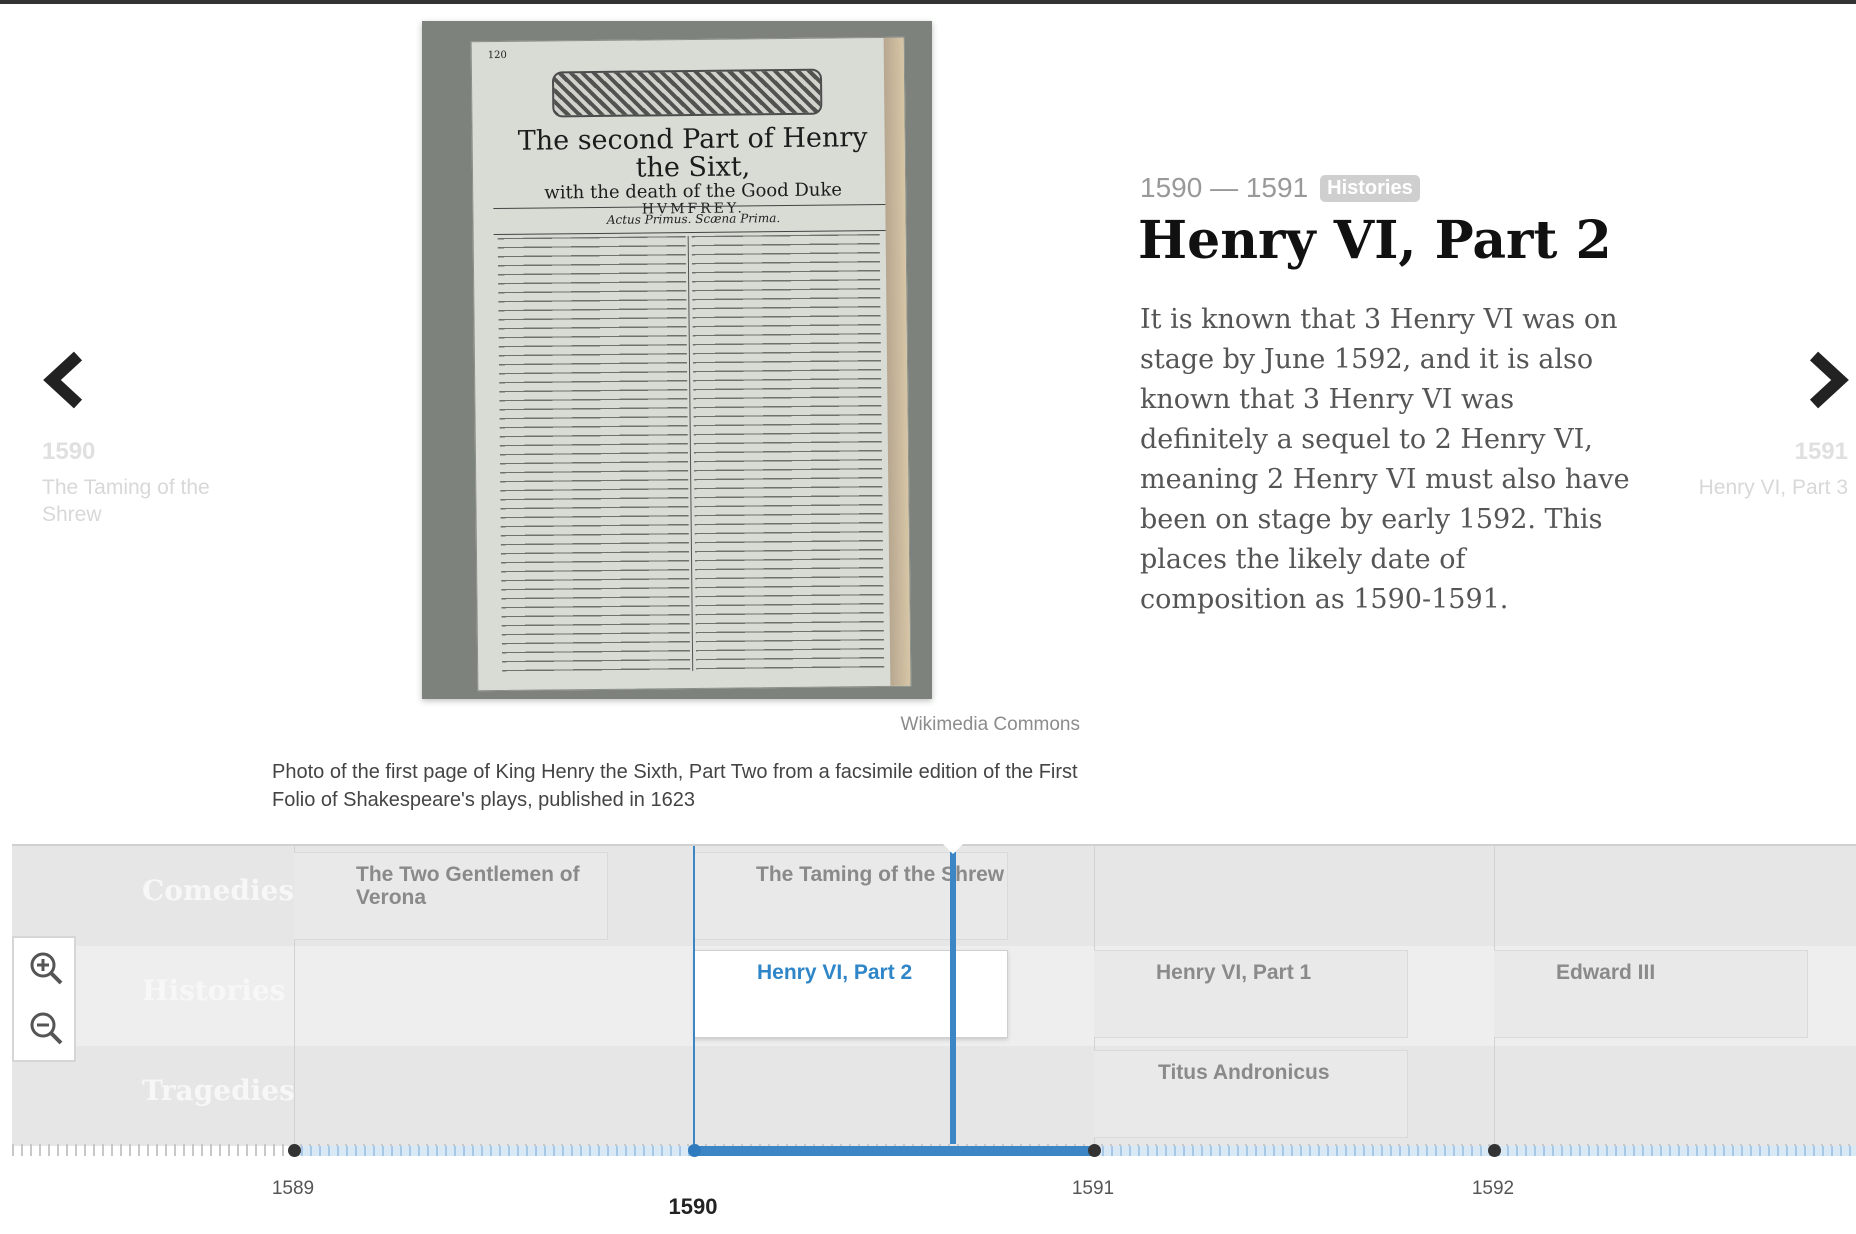 This screenshot has height=1234, width=1856. I want to click on timeline-position-marker, so click(953, 998).